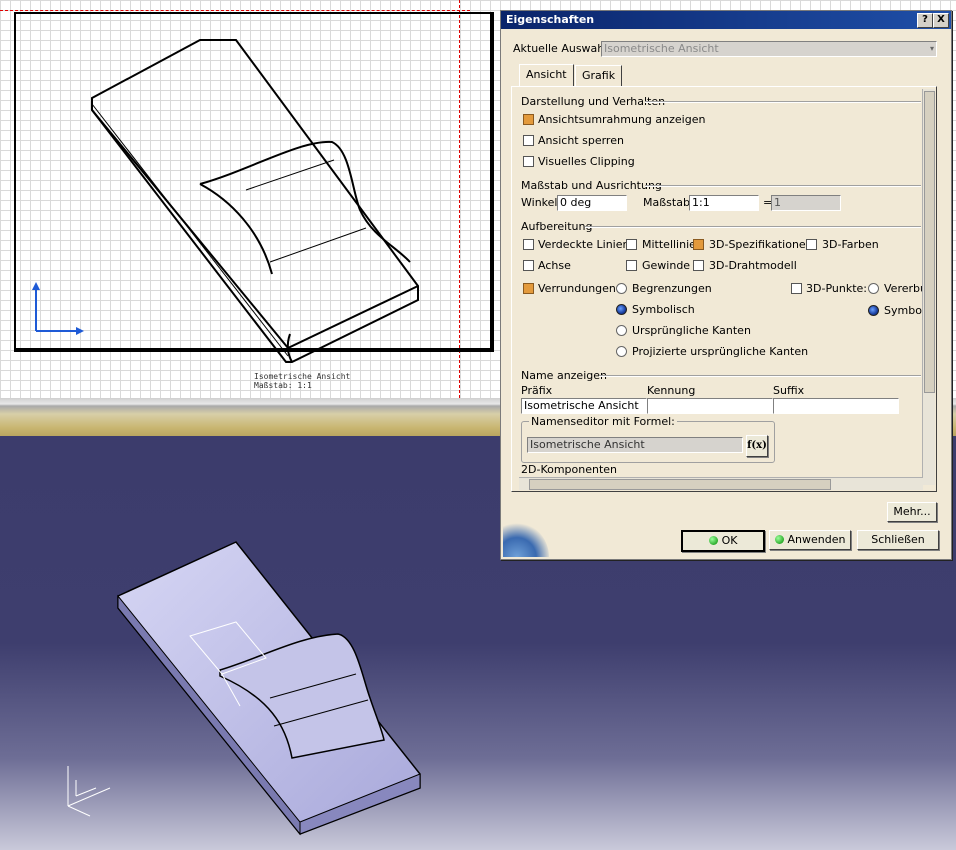  What do you see at coordinates (779, 539) in the screenshot?
I see `apply-led-icon` at bounding box center [779, 539].